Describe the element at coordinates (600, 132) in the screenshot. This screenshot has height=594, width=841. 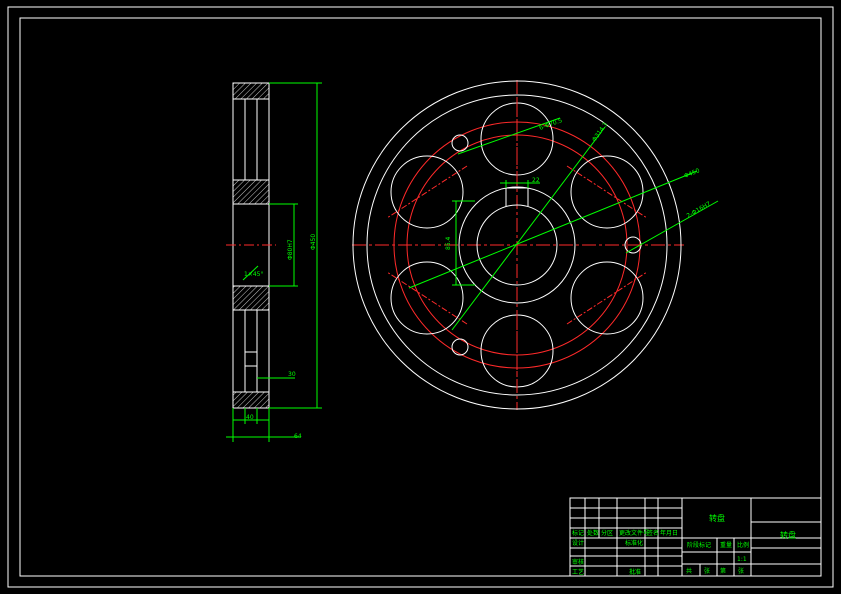
I see `dim-pitch-circle: Φ314.3` at that location.